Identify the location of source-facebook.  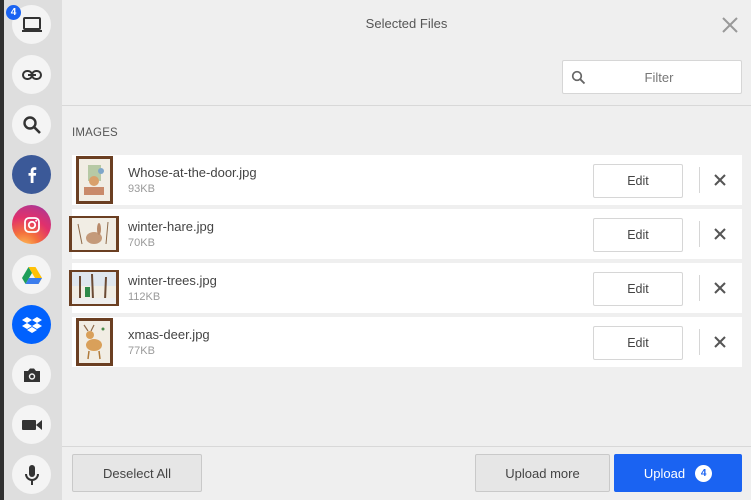
(31, 174).